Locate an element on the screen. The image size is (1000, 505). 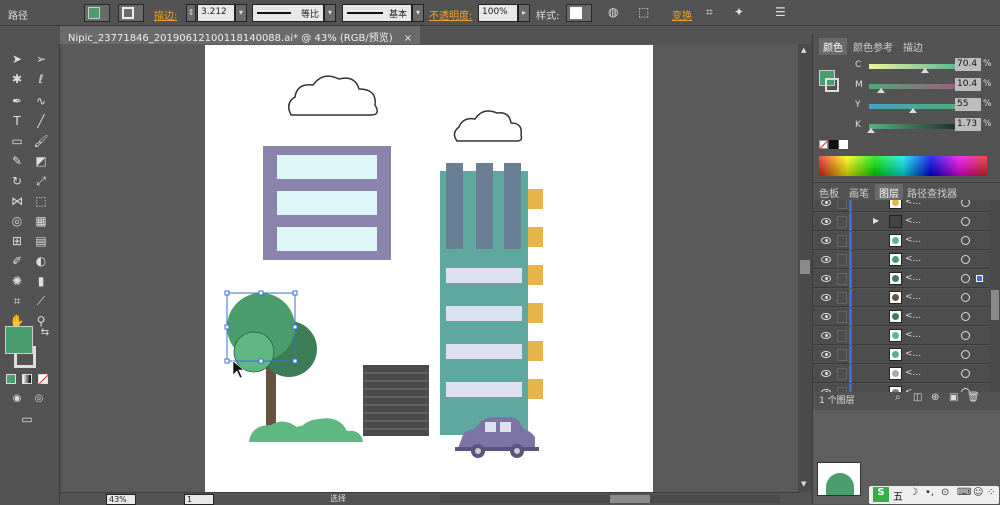
direct-selection-tool-icon: ➢ is located at coordinates (41, 59).